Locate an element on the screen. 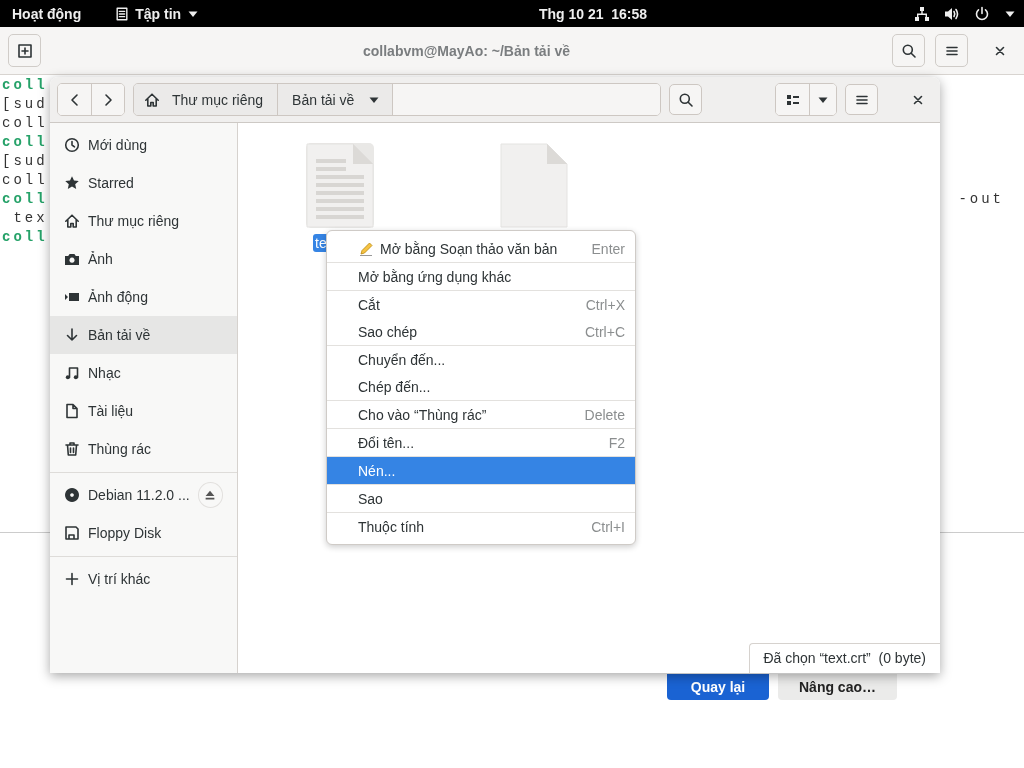 The height and width of the screenshot is (768, 1024). terminal-text: -out is located at coordinates (981, 198).